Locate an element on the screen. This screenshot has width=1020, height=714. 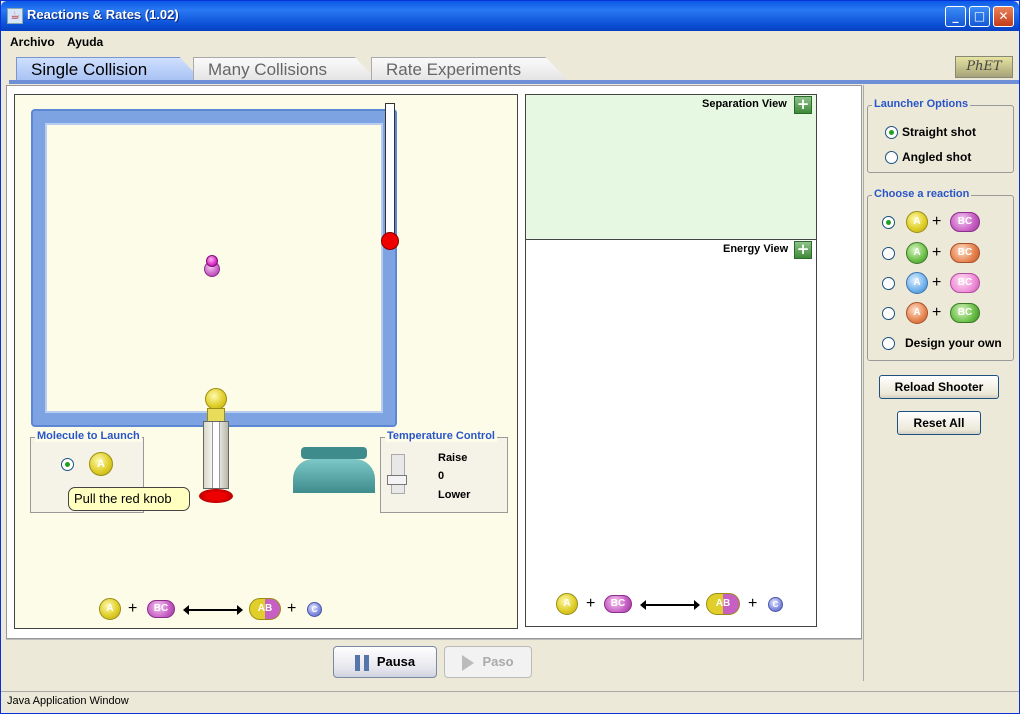
temperature-control-group: Temperature Control Raise 0 Lower is located at coordinates (444, 471).